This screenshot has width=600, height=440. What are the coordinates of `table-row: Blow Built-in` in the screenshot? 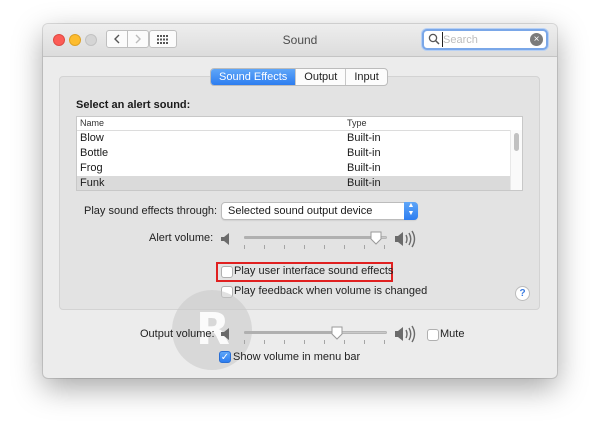 It's located at (294, 138).